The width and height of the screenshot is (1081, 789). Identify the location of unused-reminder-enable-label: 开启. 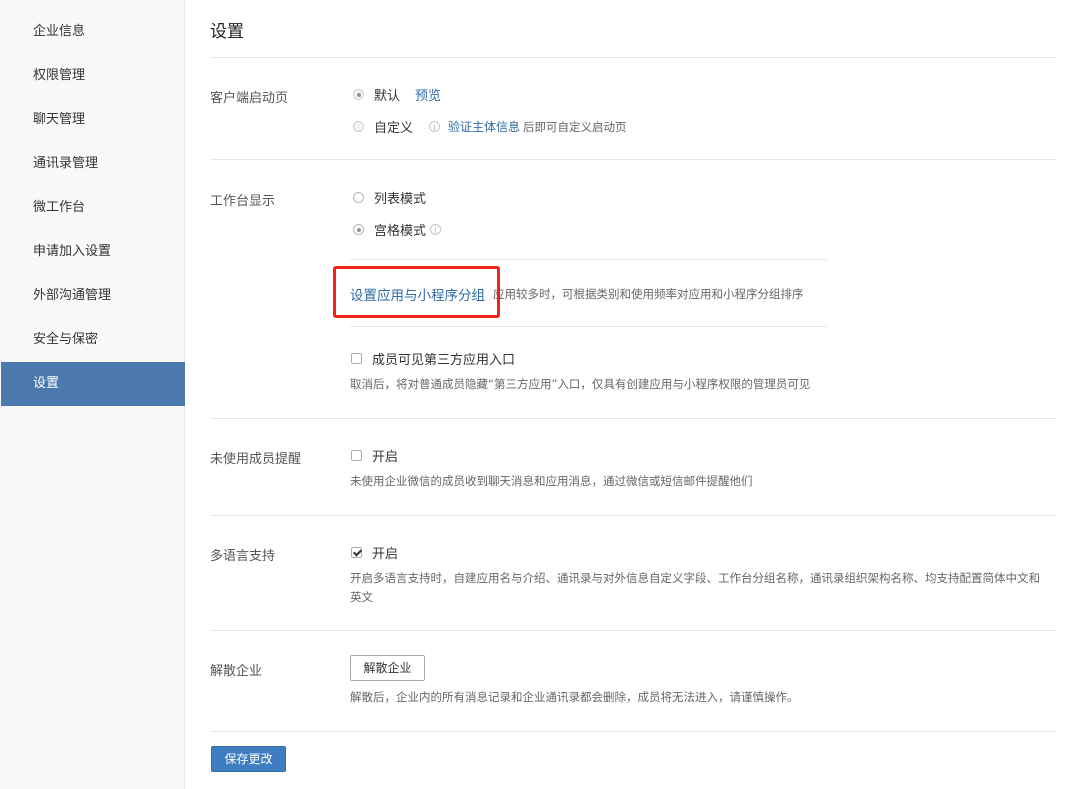
(385, 457).